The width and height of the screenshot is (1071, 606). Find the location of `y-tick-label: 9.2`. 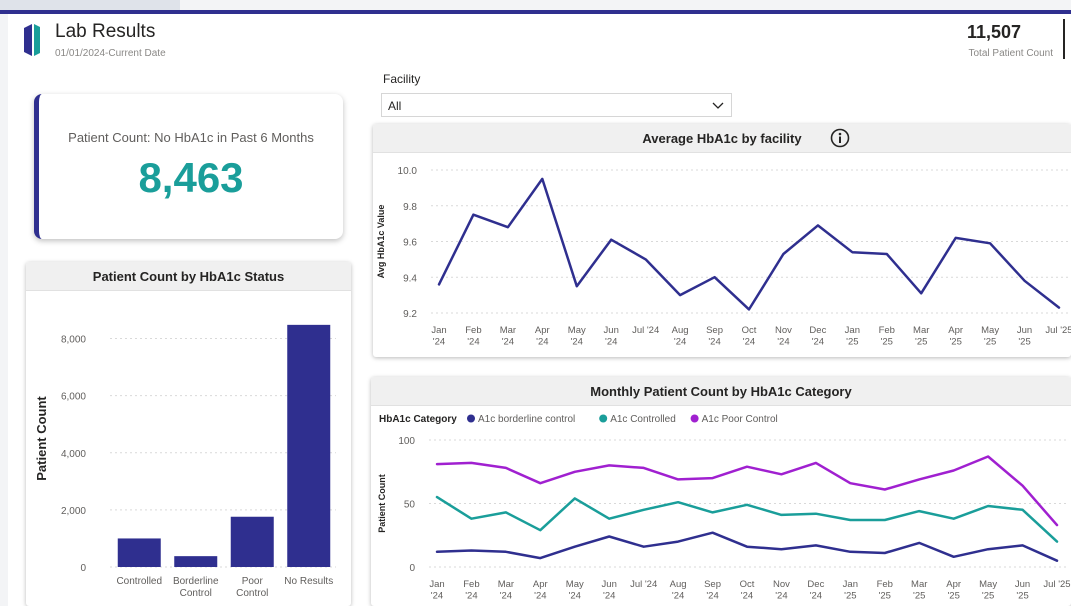

y-tick-label: 9.2 is located at coordinates (410, 314).